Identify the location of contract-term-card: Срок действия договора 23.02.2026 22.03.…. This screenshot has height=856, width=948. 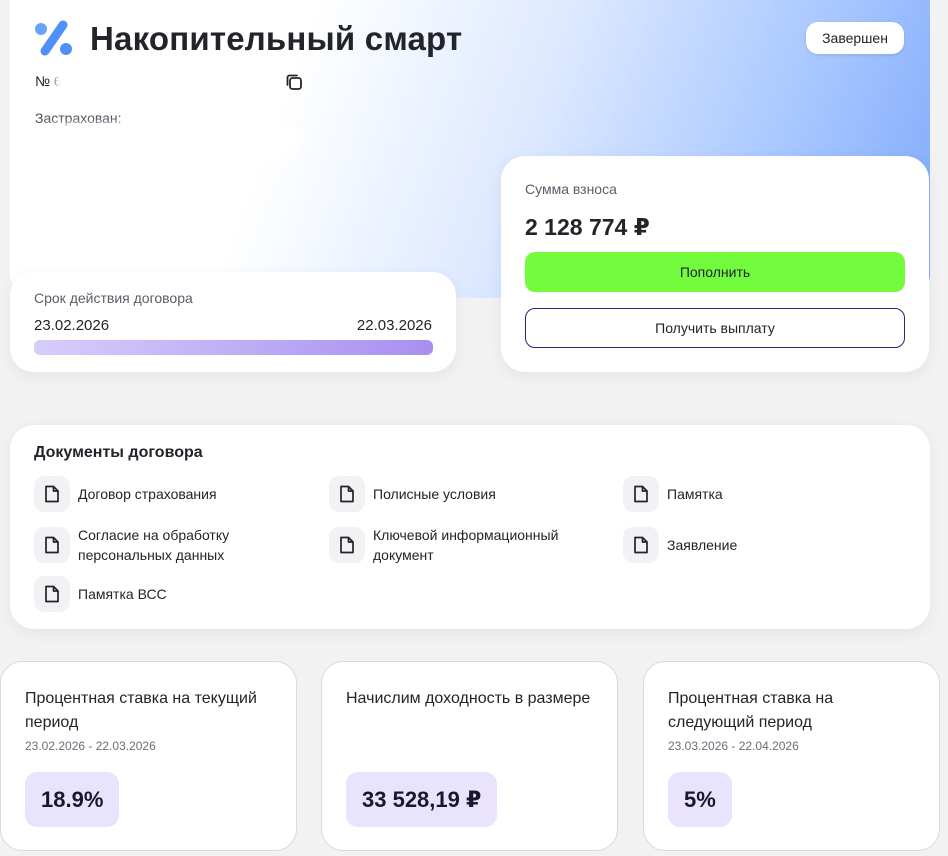
(233, 322).